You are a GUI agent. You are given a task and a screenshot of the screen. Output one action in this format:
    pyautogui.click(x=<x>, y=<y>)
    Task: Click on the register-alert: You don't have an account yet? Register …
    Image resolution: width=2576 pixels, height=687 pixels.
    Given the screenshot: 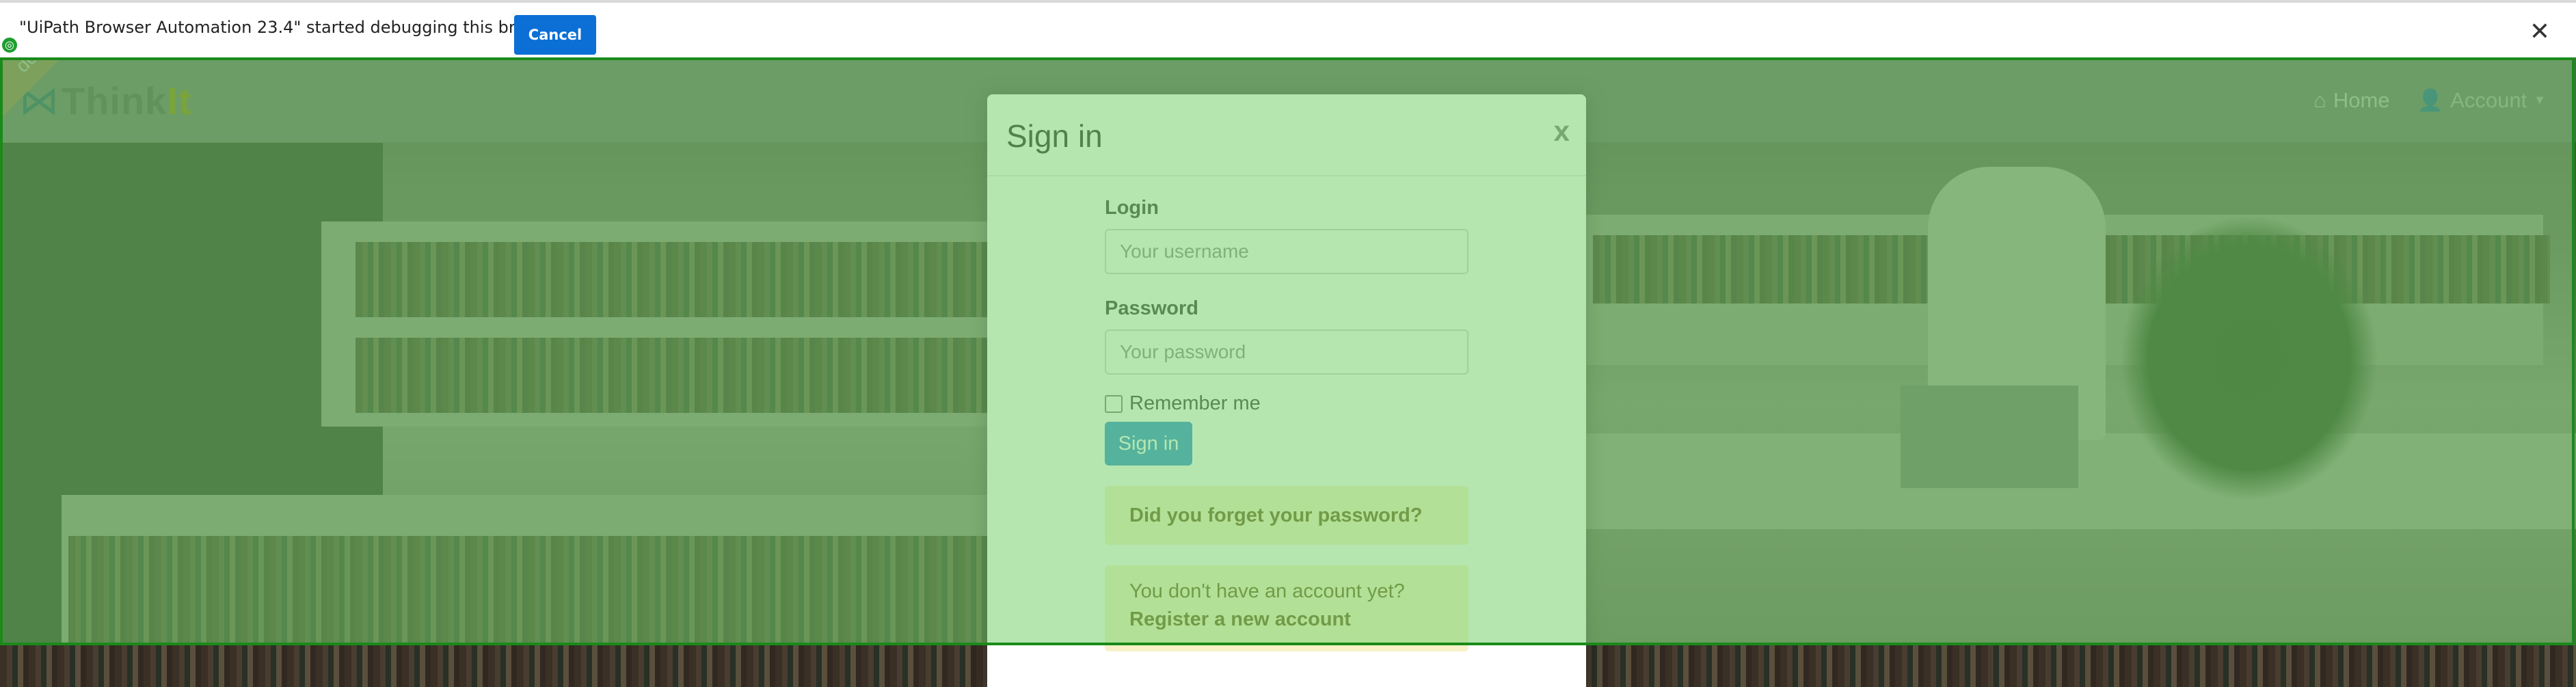 What is the action you would take?
    pyautogui.click(x=1286, y=608)
    